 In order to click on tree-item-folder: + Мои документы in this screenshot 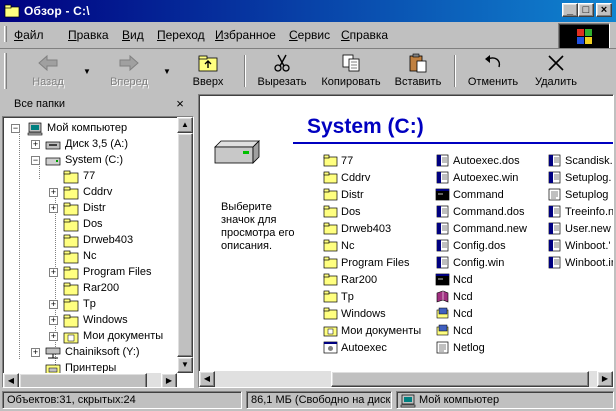, I will do `click(90, 337)`.